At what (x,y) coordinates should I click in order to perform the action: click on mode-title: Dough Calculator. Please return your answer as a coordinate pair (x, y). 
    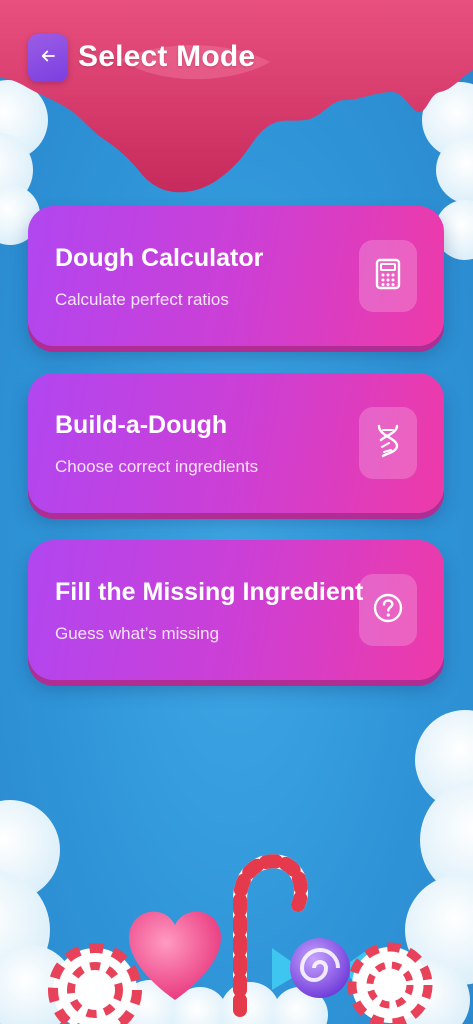
    Looking at the image, I should click on (159, 258).